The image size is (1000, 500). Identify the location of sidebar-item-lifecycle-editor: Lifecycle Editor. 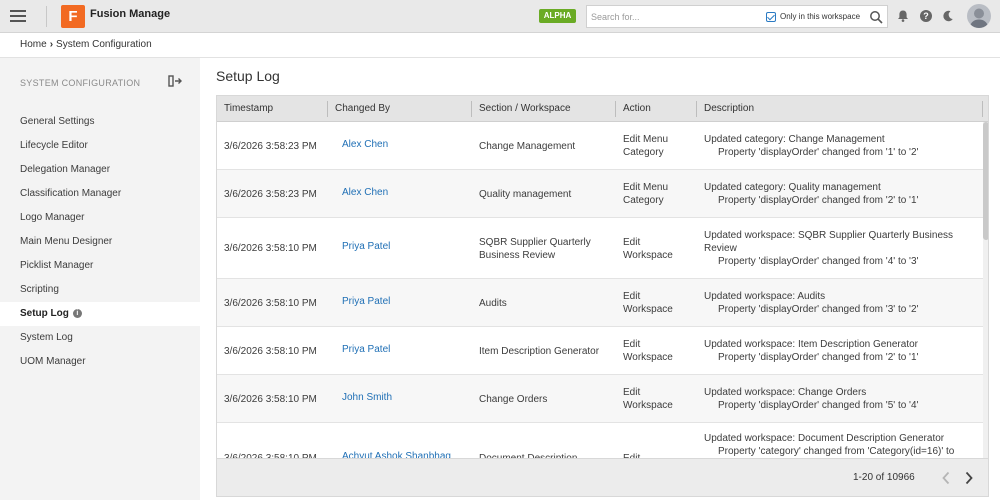
(100, 146).